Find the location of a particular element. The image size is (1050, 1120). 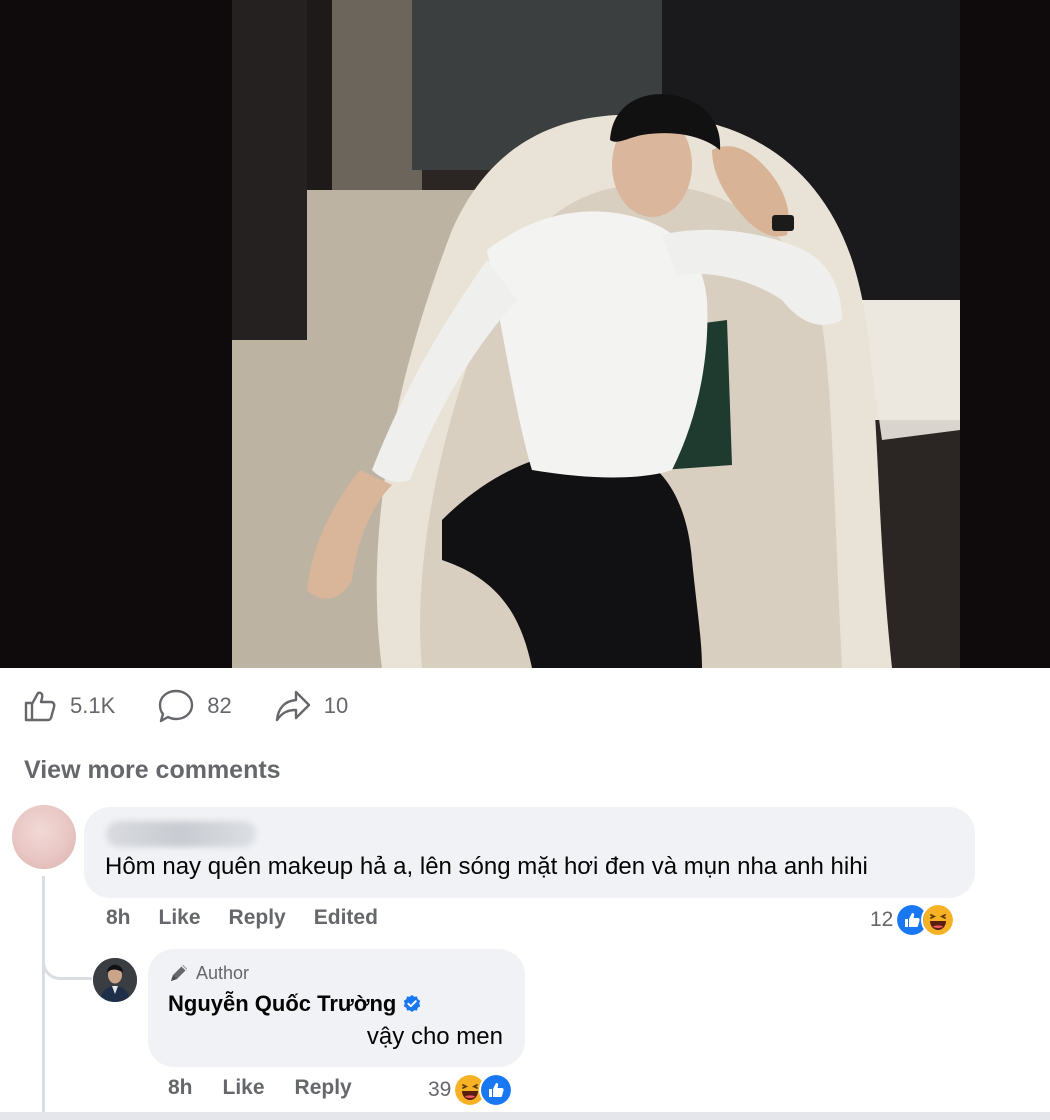

reply-reactions: 39 is located at coordinates (471, 1090).